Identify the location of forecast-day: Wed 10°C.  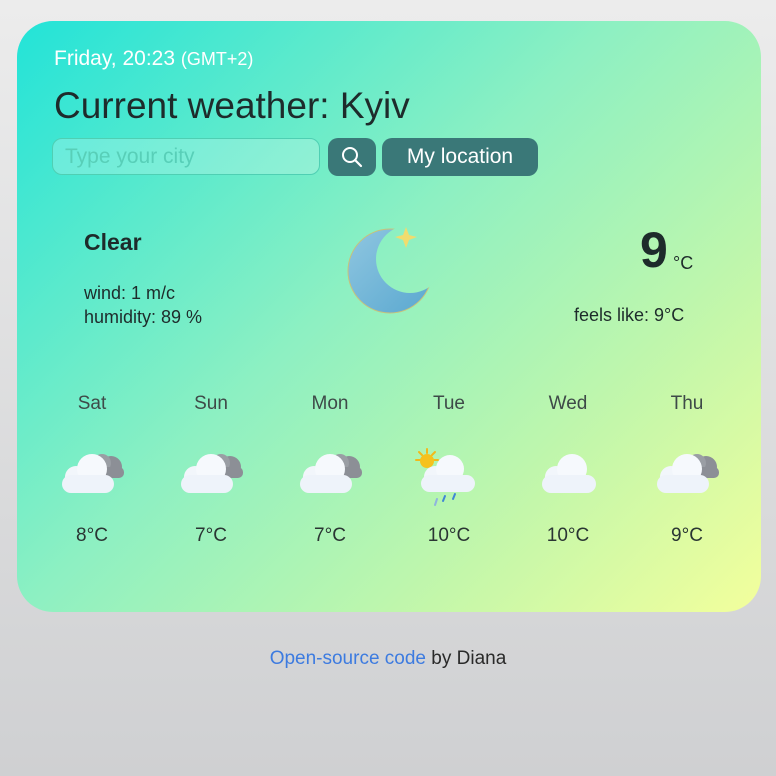
(568, 470).